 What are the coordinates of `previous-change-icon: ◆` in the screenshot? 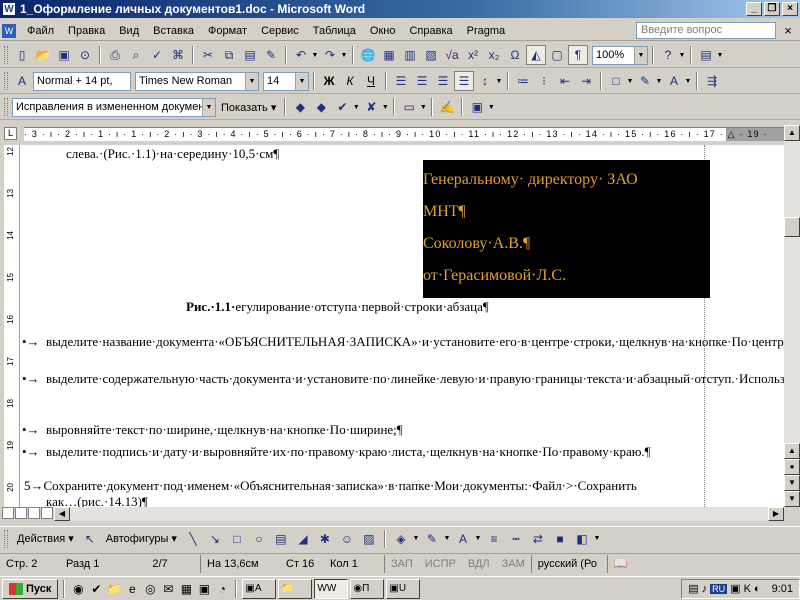 It's located at (300, 107).